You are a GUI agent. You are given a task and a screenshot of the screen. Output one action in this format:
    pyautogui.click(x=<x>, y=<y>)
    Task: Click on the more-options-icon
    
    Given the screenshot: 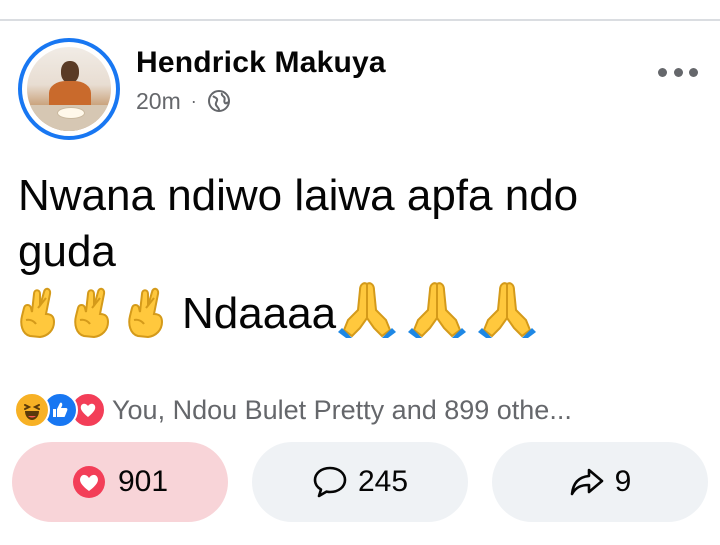 What is the action you would take?
    pyautogui.click(x=678, y=72)
    